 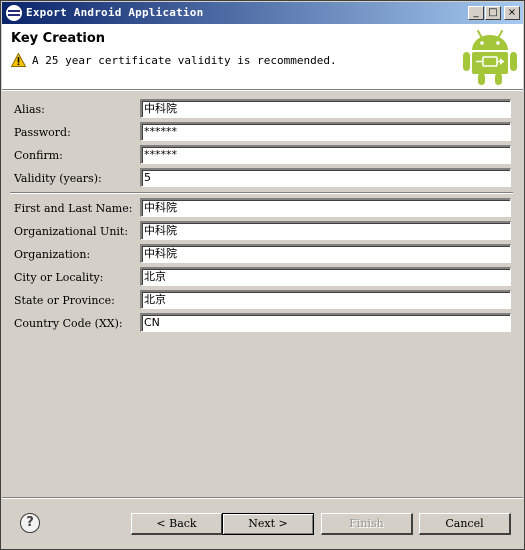 What do you see at coordinates (58, 178) in the screenshot?
I see `validity-label: Validity (years):` at bounding box center [58, 178].